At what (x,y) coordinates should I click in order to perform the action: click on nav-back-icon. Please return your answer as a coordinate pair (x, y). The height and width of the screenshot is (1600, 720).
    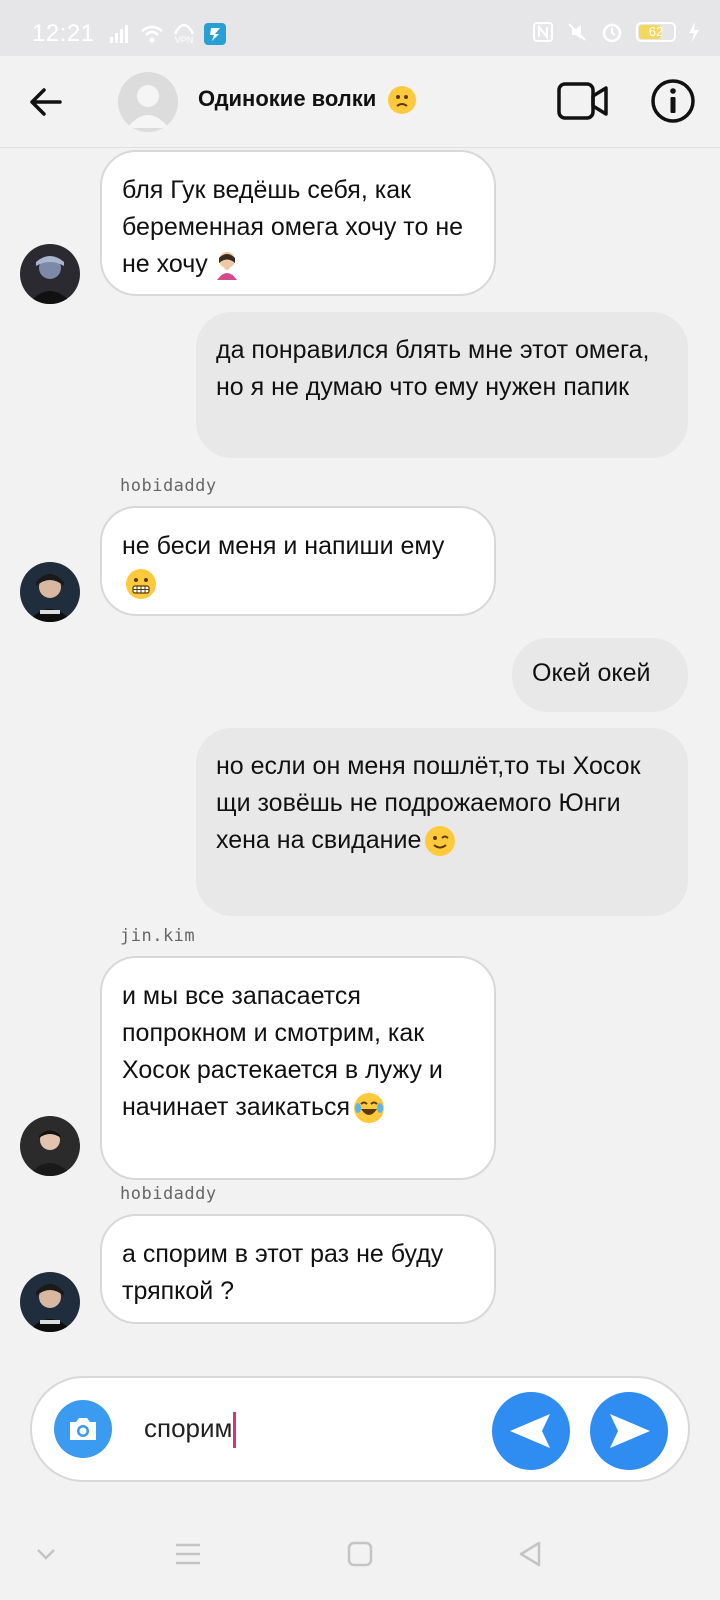
    Looking at the image, I should click on (530, 1554).